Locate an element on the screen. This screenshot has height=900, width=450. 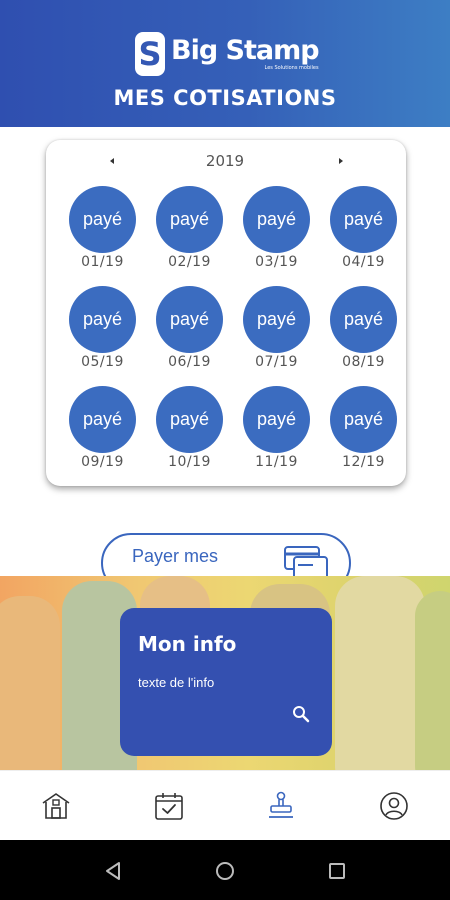
month-cell: payé 05/19 is located at coordinates (102, 336).